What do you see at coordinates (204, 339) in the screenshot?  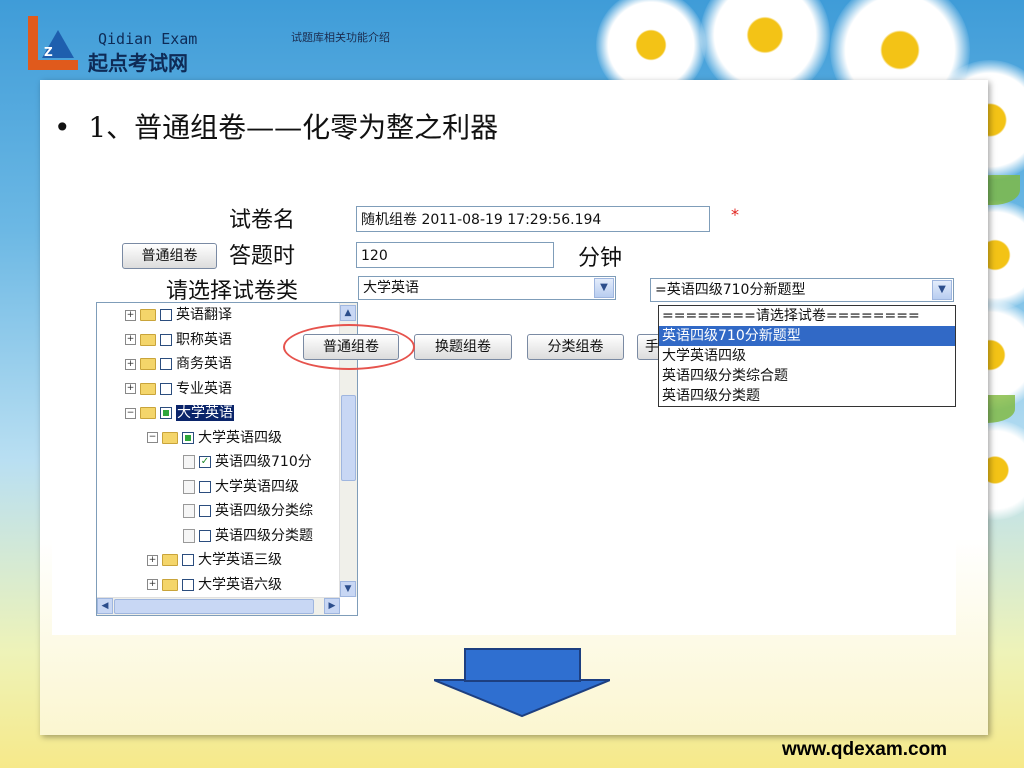 I see `tree-item-label: 职称英语` at bounding box center [204, 339].